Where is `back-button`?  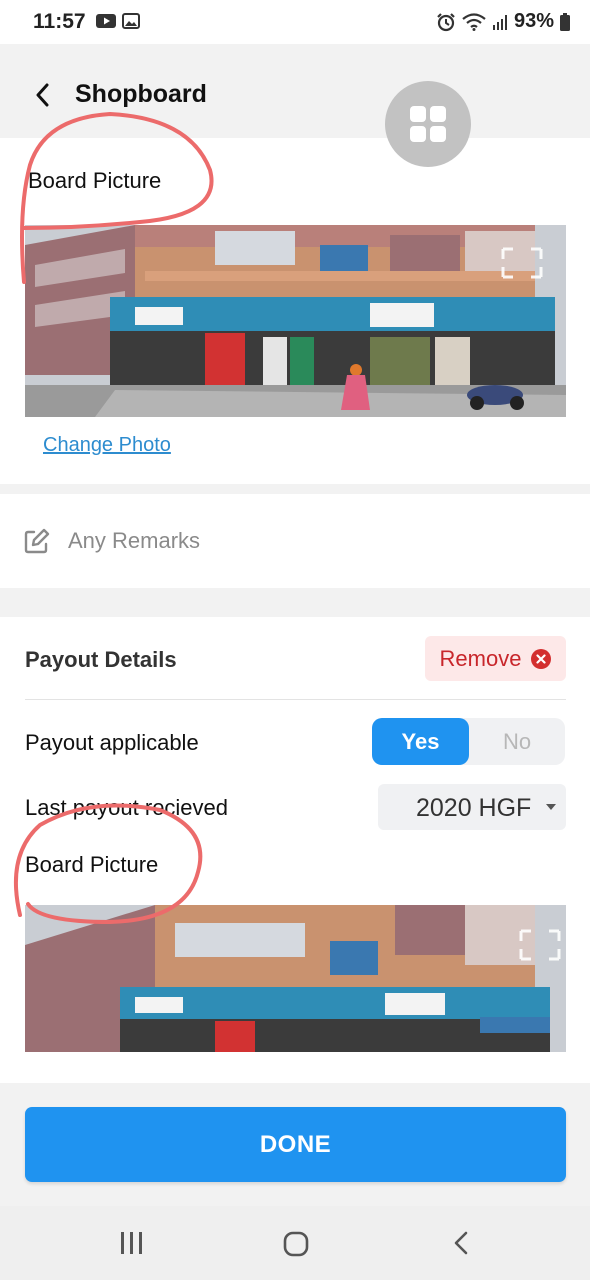 back-button is located at coordinates (43, 95).